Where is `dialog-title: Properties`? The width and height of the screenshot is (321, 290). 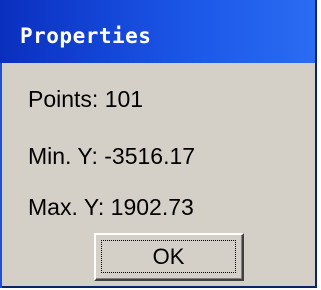 dialog-title: Properties is located at coordinates (86, 36).